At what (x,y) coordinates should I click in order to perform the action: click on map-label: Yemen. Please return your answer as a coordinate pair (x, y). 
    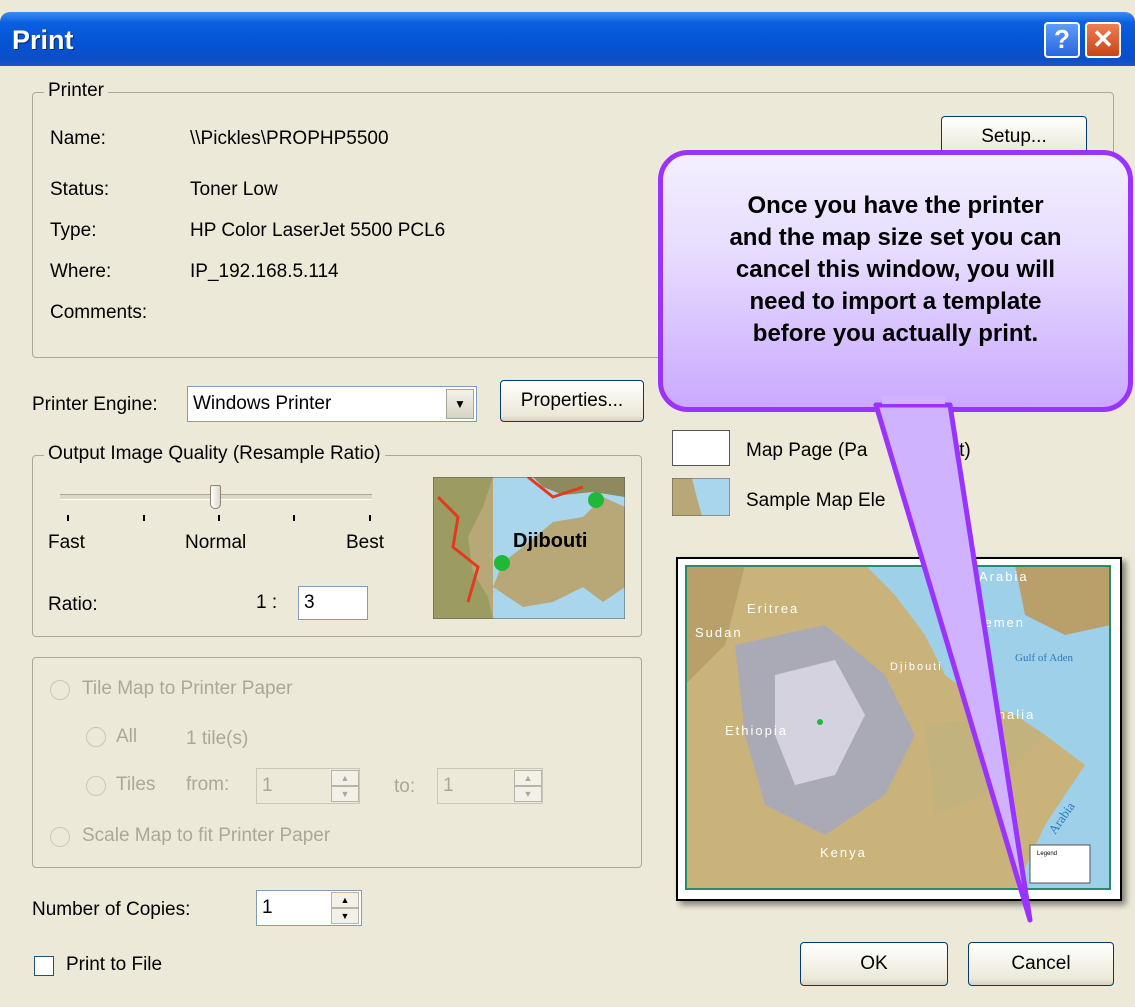
    Looking at the image, I should click on (1000, 622).